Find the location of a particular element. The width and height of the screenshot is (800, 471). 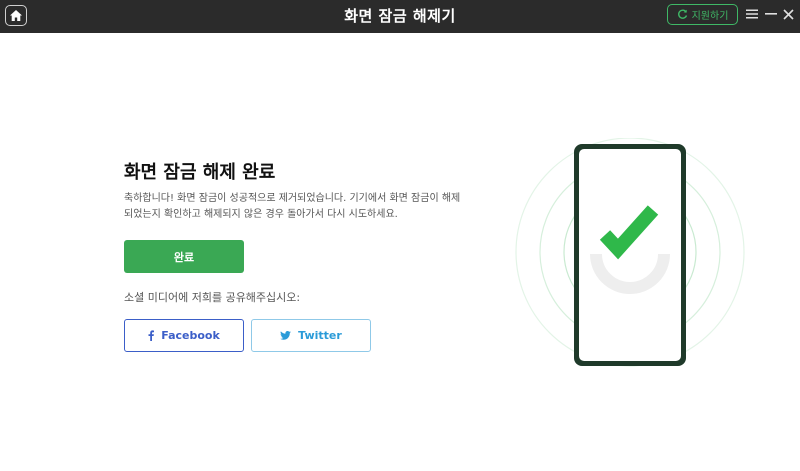

minimize-button is located at coordinates (771, 14).